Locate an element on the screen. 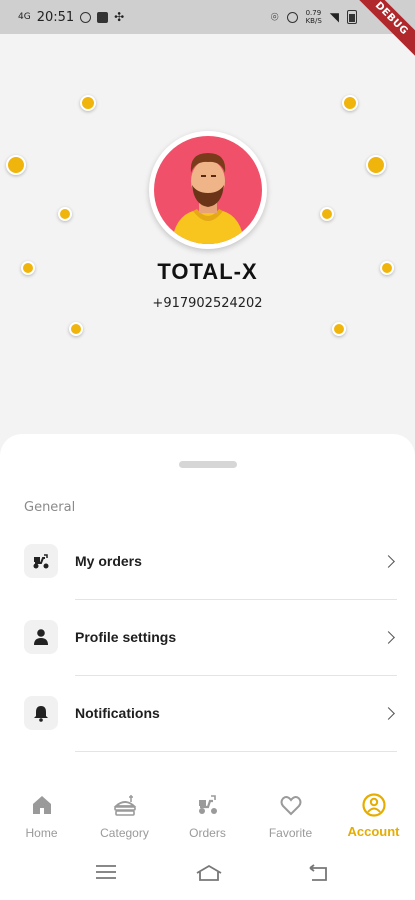 The width and height of the screenshot is (415, 900). nav-item-home: Home is located at coordinates (41, 811).